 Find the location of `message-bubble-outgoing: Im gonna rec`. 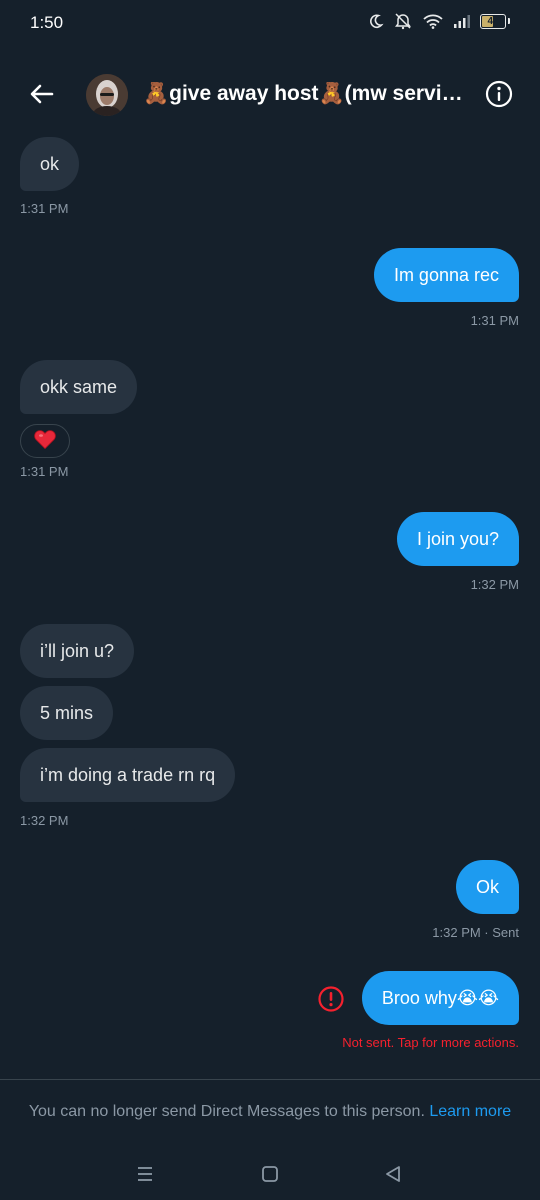

message-bubble-outgoing: Im gonna rec is located at coordinates (446, 275).